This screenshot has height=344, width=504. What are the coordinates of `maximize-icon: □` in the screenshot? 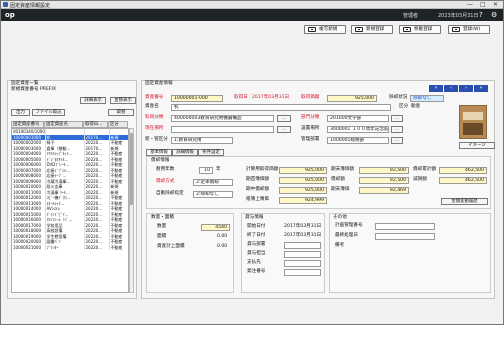 It's located at (483, 5).